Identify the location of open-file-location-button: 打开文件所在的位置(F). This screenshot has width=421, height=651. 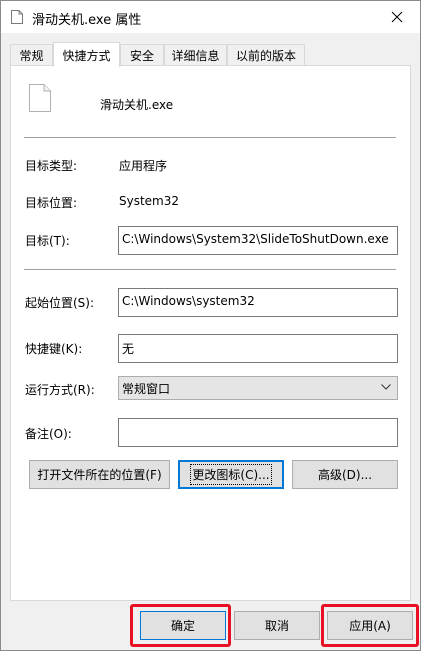
(99, 474).